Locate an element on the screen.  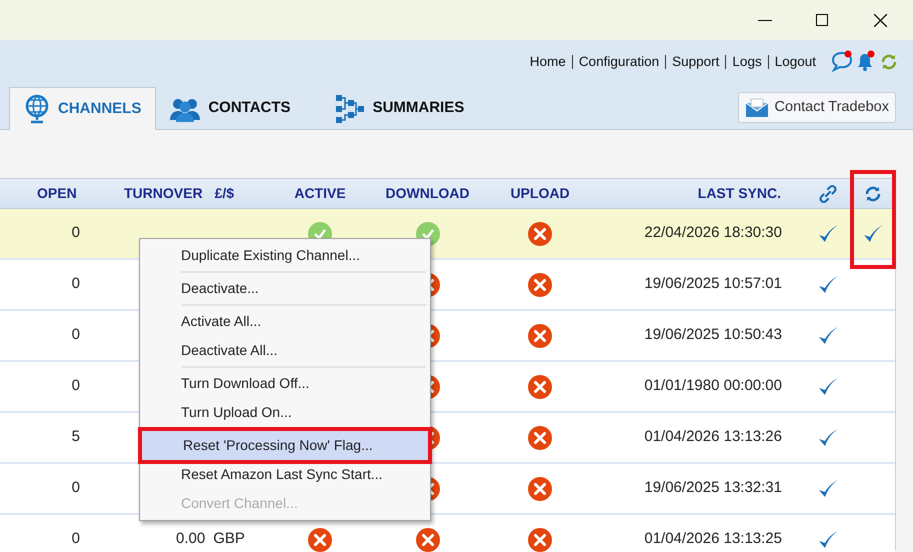
column-header: DOWNLOAD is located at coordinates (428, 193).